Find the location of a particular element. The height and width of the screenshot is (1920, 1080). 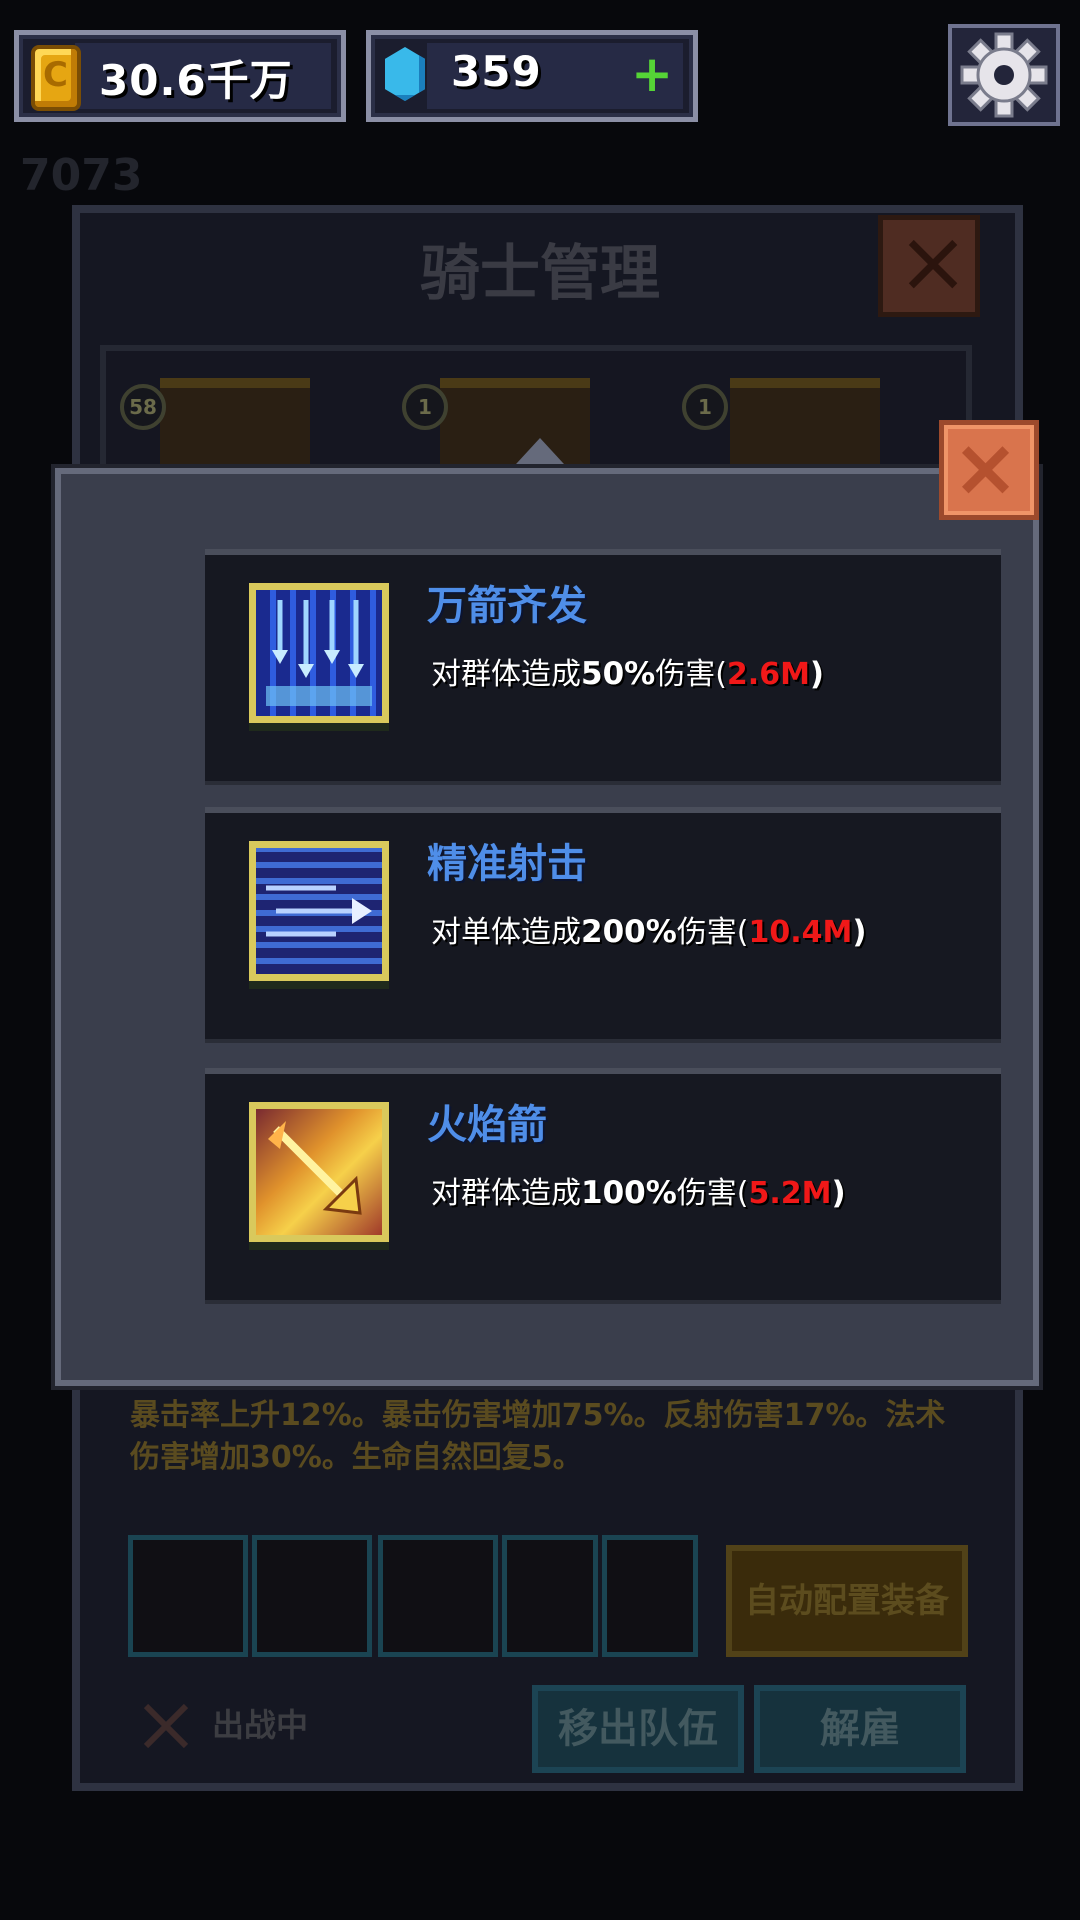

dismiss-button: 解雇 is located at coordinates (860, 1729).